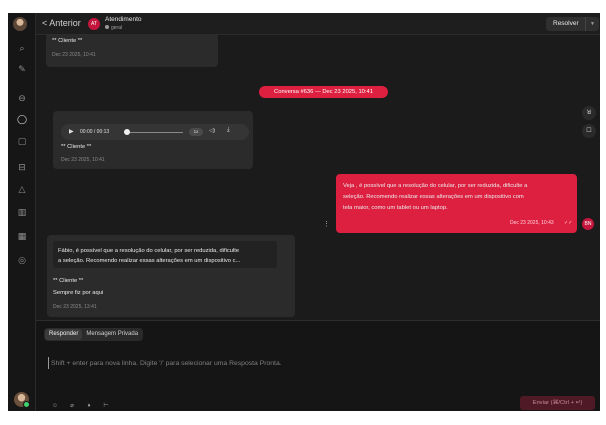 The height and width of the screenshot is (425, 606). I want to click on message-input, so click(298, 363).